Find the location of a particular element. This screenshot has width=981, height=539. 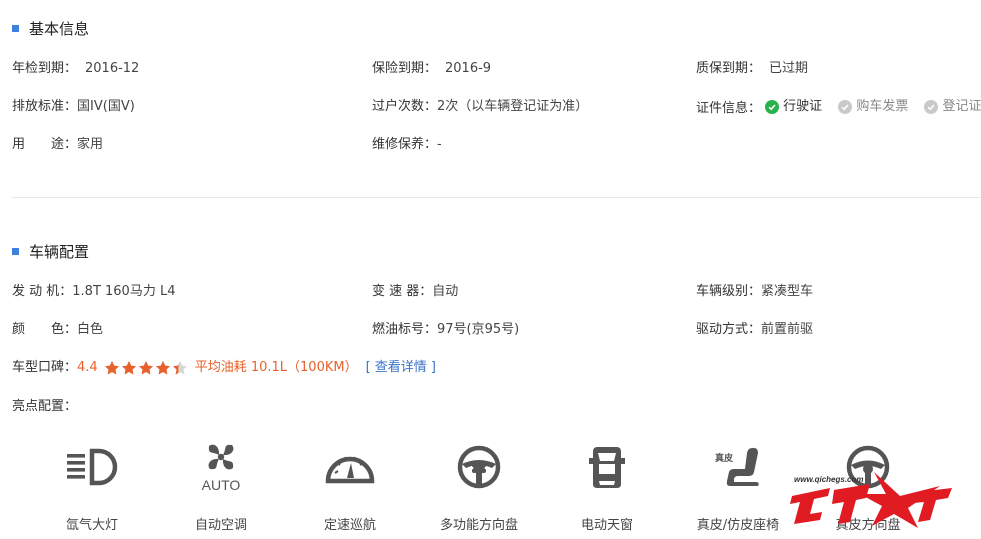

feature-cruise-control: 定速巡航 is located at coordinates (350, 486).